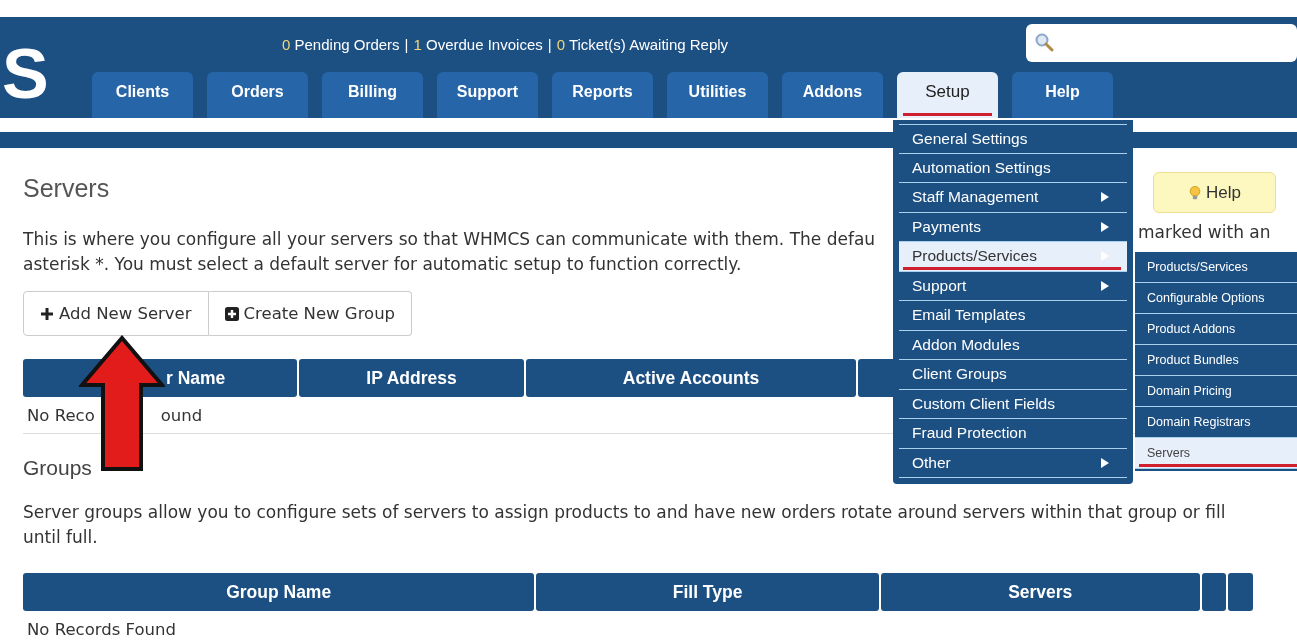  I want to click on create-group-button: Create New Group, so click(310, 313).